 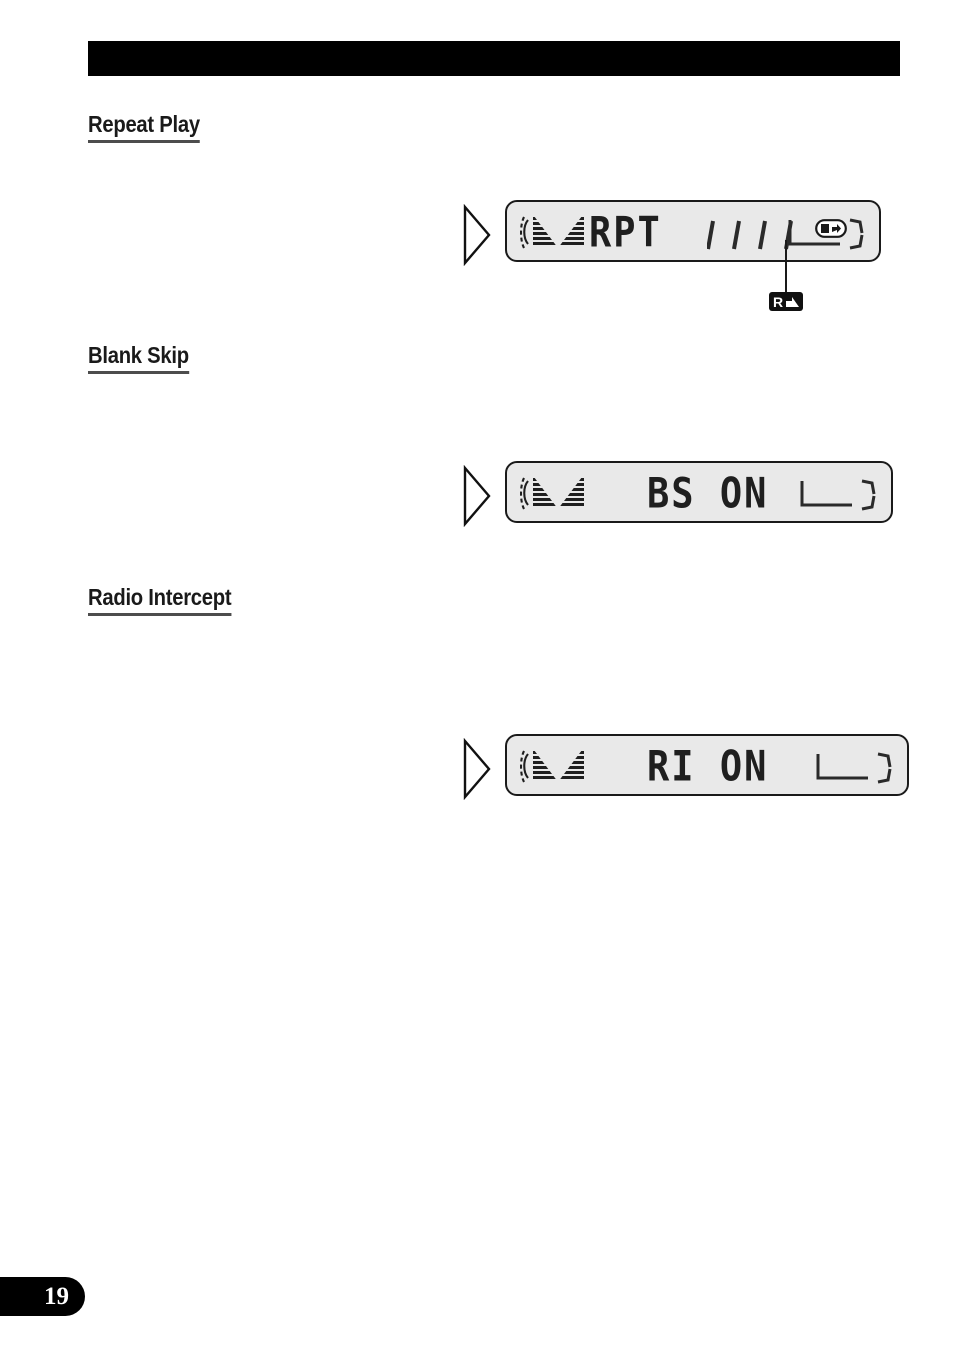 I want to click on lcd-text-radio-intercept: RI ON, so click(x=708, y=766).